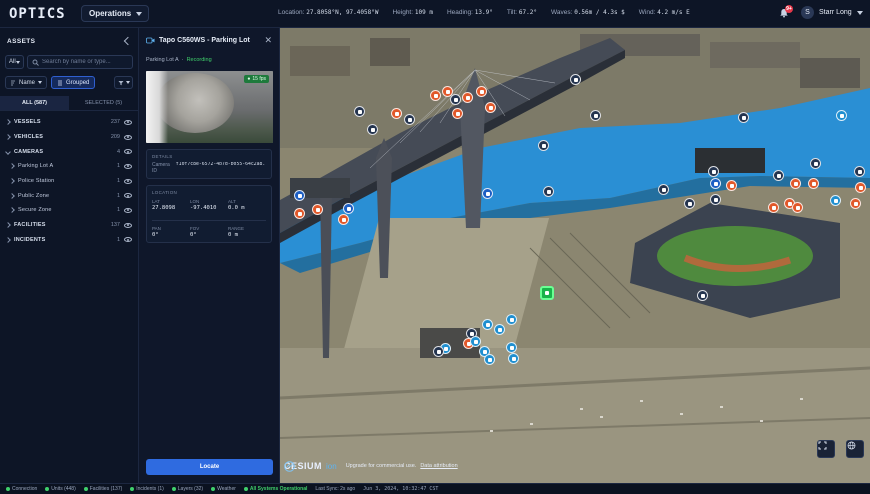  I want to click on chevron-down-icon, so click(40, 82).